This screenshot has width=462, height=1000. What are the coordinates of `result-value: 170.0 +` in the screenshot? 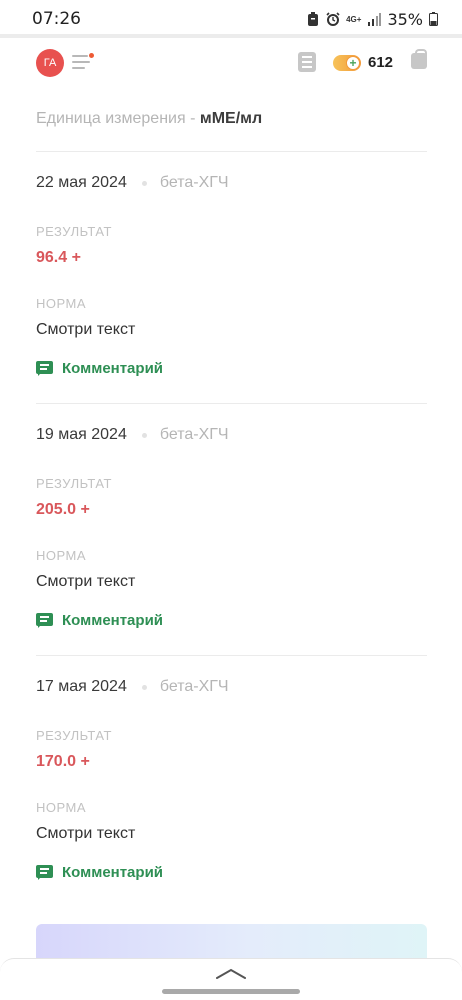 It's located at (63, 761).